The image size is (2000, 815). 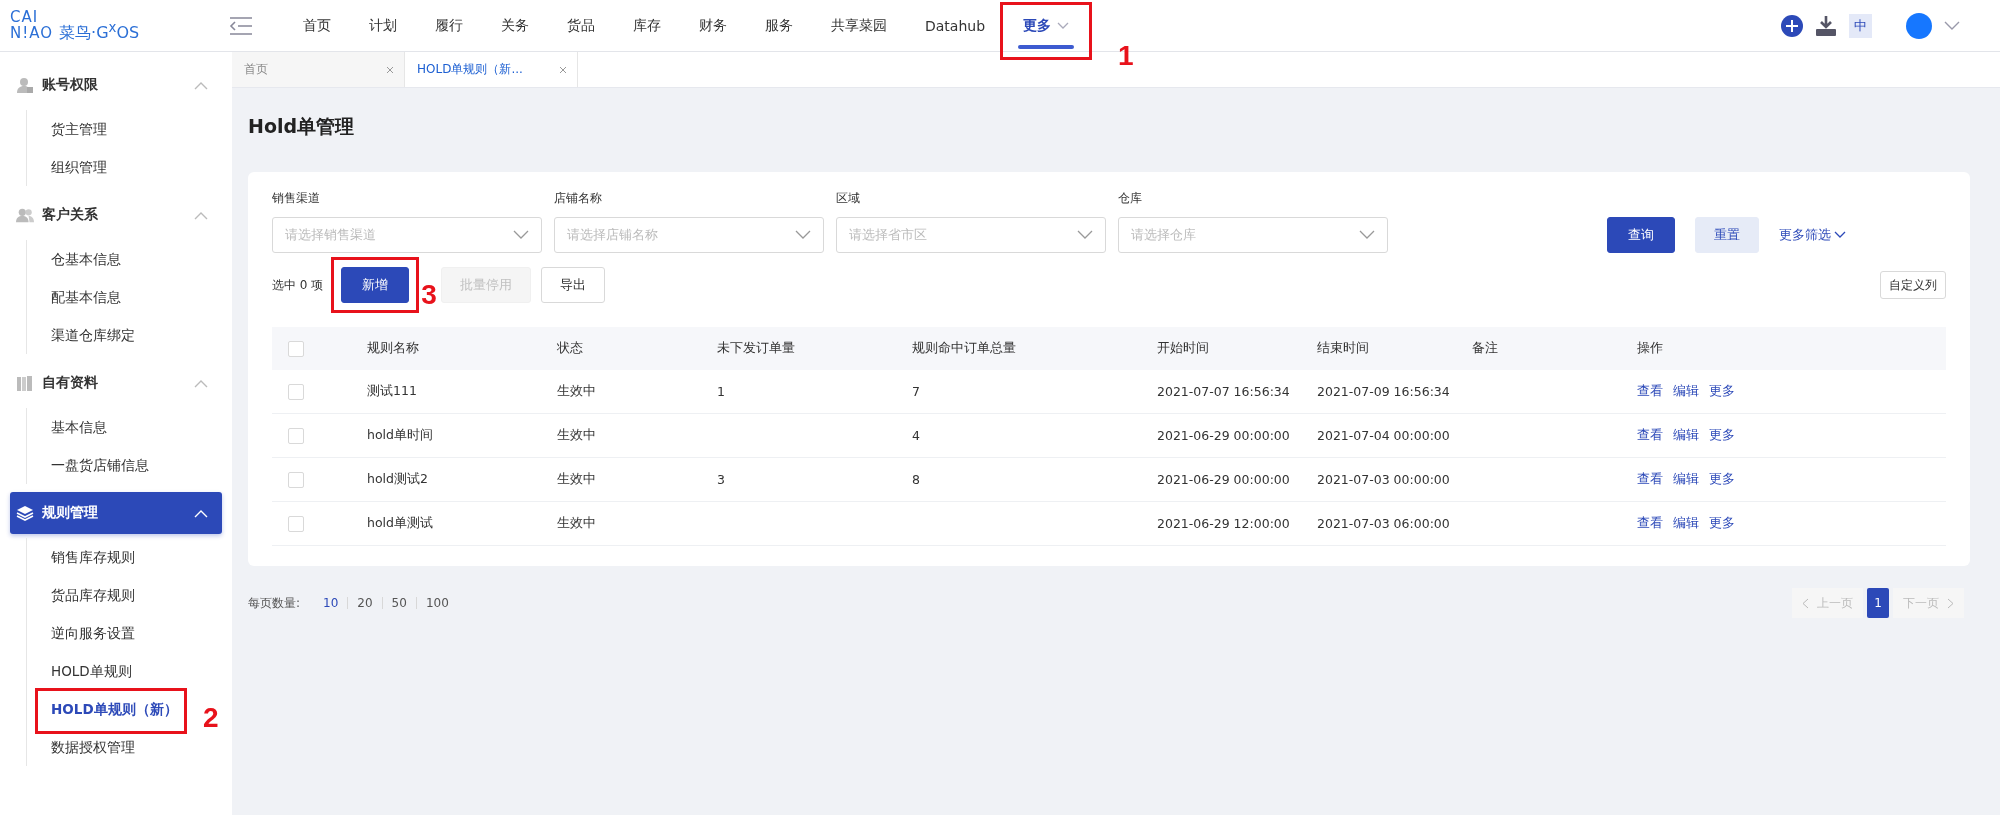 What do you see at coordinates (756, 347) in the screenshot?
I see `column-header: 未下发订单量` at bounding box center [756, 347].